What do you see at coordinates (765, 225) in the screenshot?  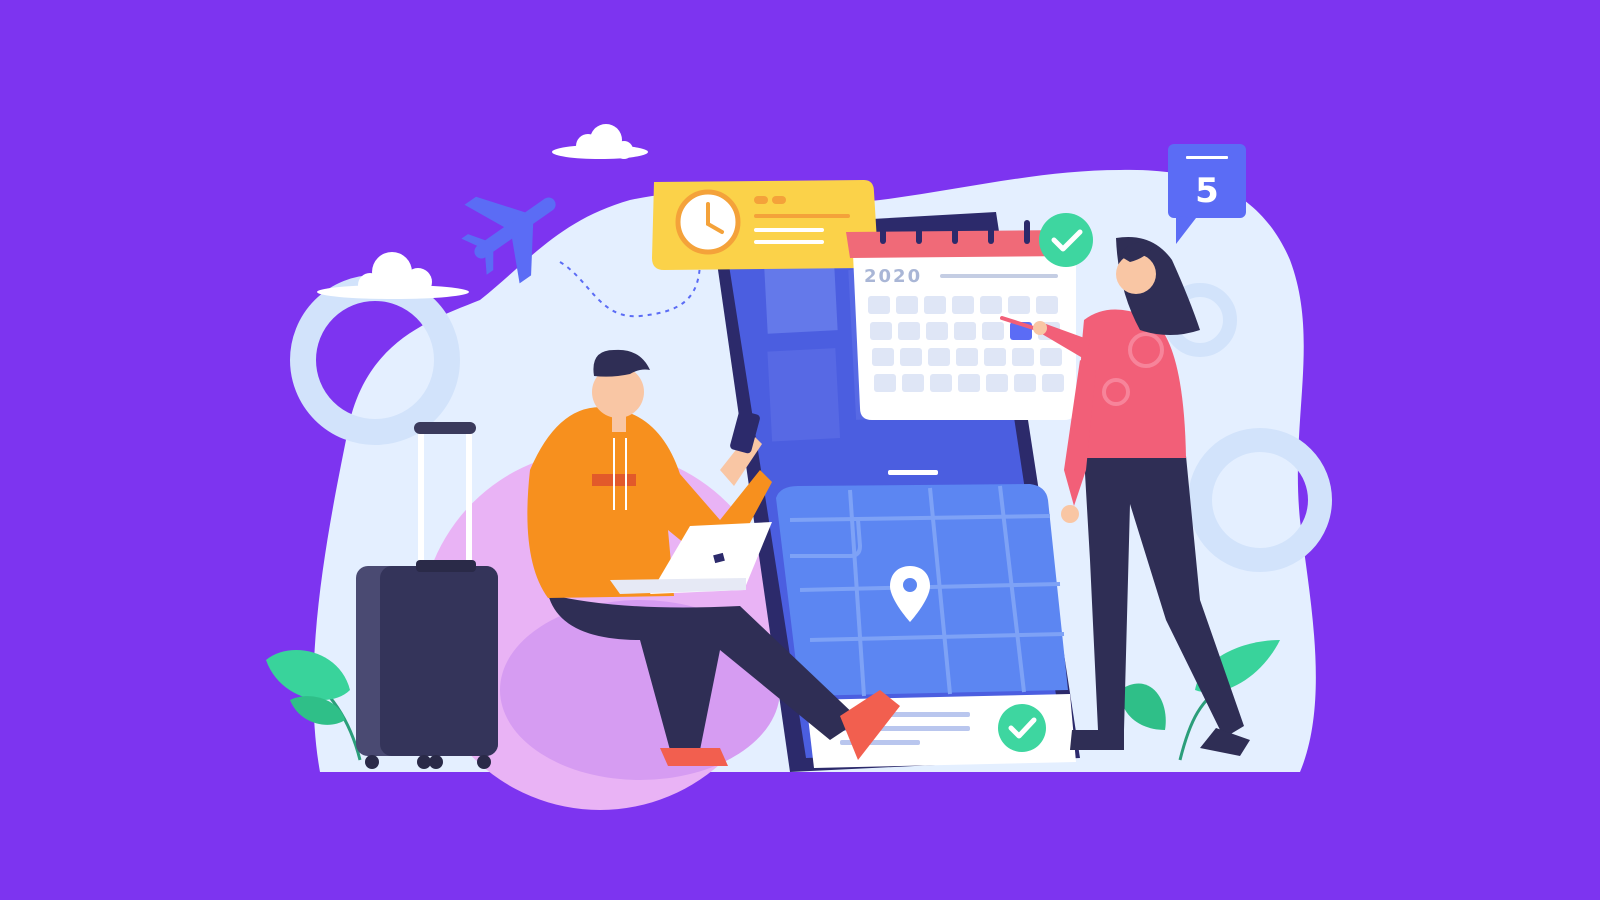 I see `clock-card` at bounding box center [765, 225].